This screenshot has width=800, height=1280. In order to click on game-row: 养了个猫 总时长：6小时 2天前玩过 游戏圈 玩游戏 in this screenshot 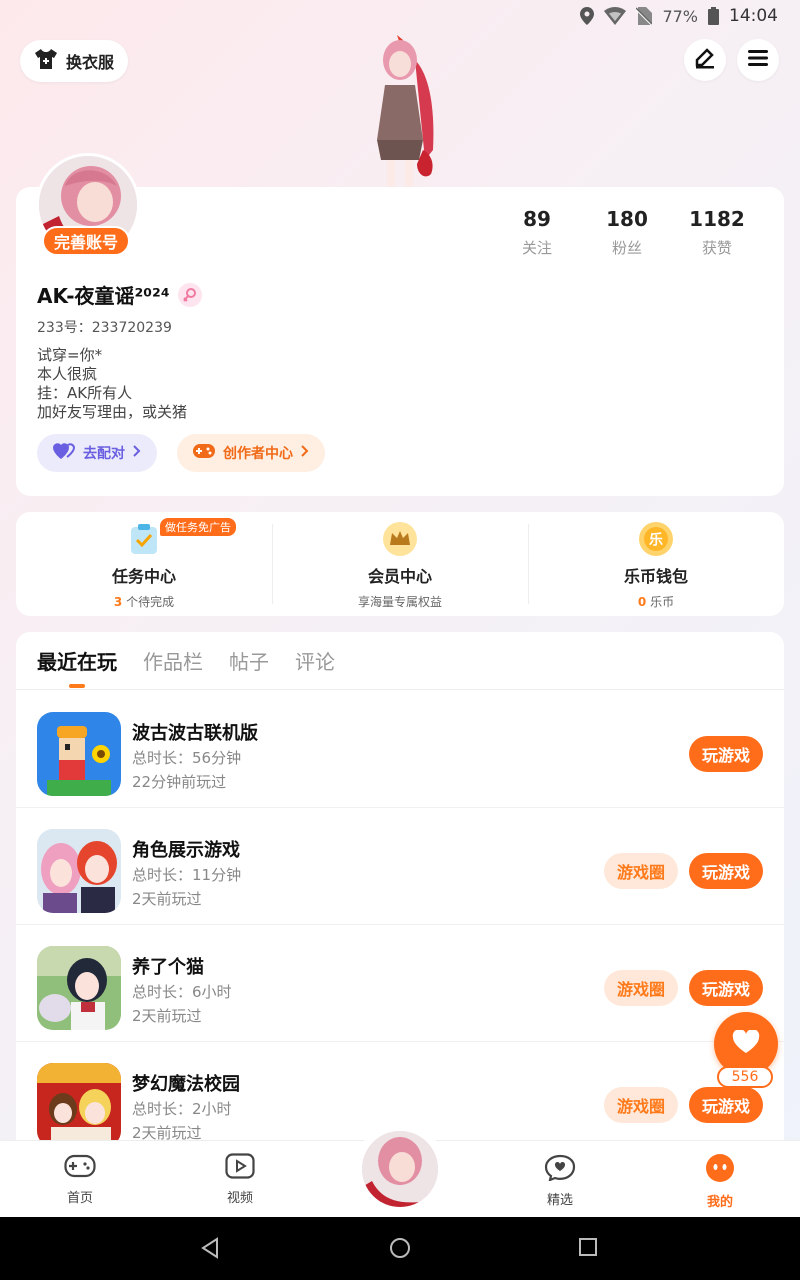, I will do `click(400, 983)`.